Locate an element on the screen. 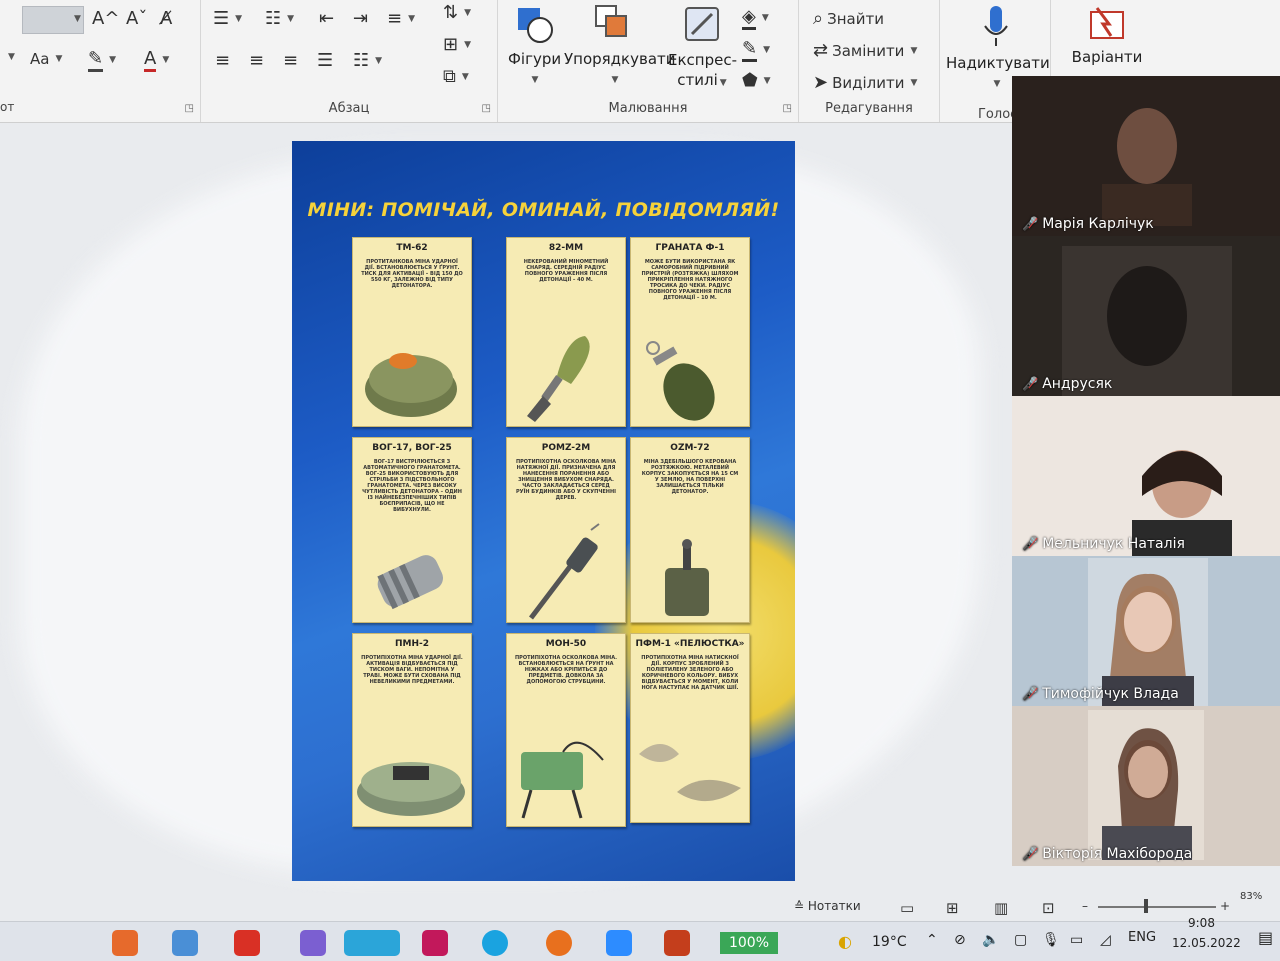  smartart-icon: ⧉ ▼ is located at coordinates (456, 76).